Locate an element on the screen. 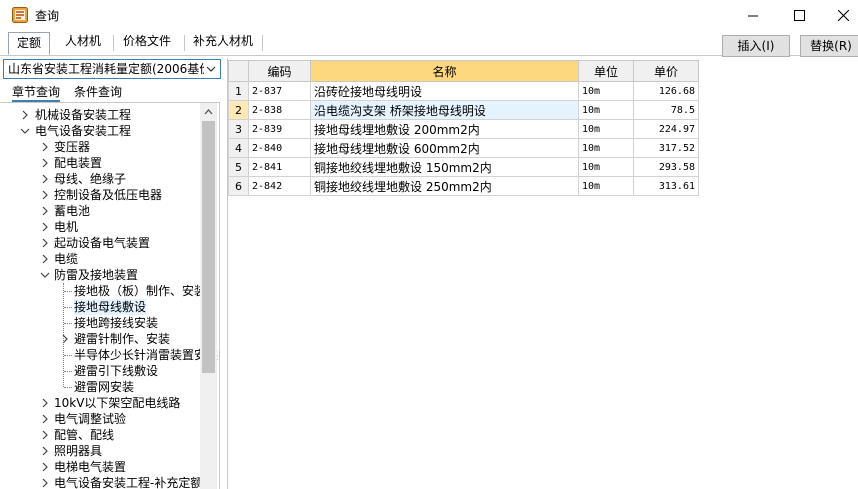 The width and height of the screenshot is (858, 489). tree-item: 配电装置 is located at coordinates (109, 163).